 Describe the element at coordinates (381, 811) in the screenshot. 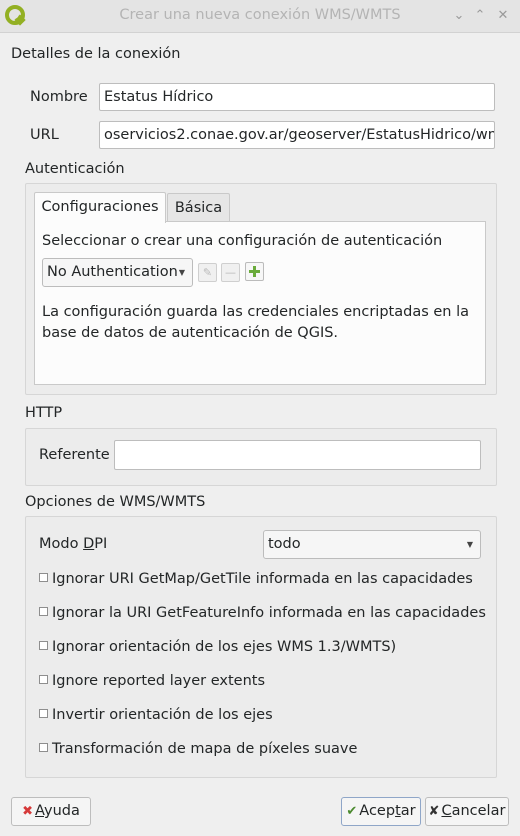

I see `accept-button: ✔ Aceptar` at that location.